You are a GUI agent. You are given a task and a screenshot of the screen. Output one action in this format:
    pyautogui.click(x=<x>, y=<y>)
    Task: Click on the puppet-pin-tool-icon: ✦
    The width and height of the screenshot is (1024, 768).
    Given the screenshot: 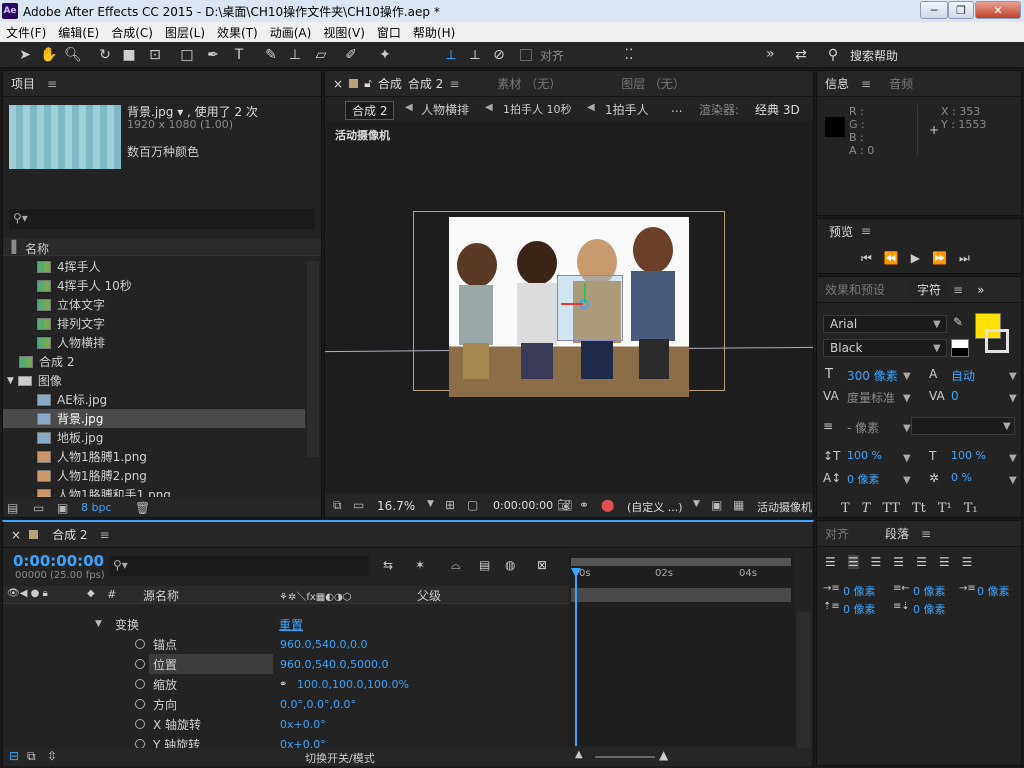 What is the action you would take?
    pyautogui.click(x=385, y=55)
    